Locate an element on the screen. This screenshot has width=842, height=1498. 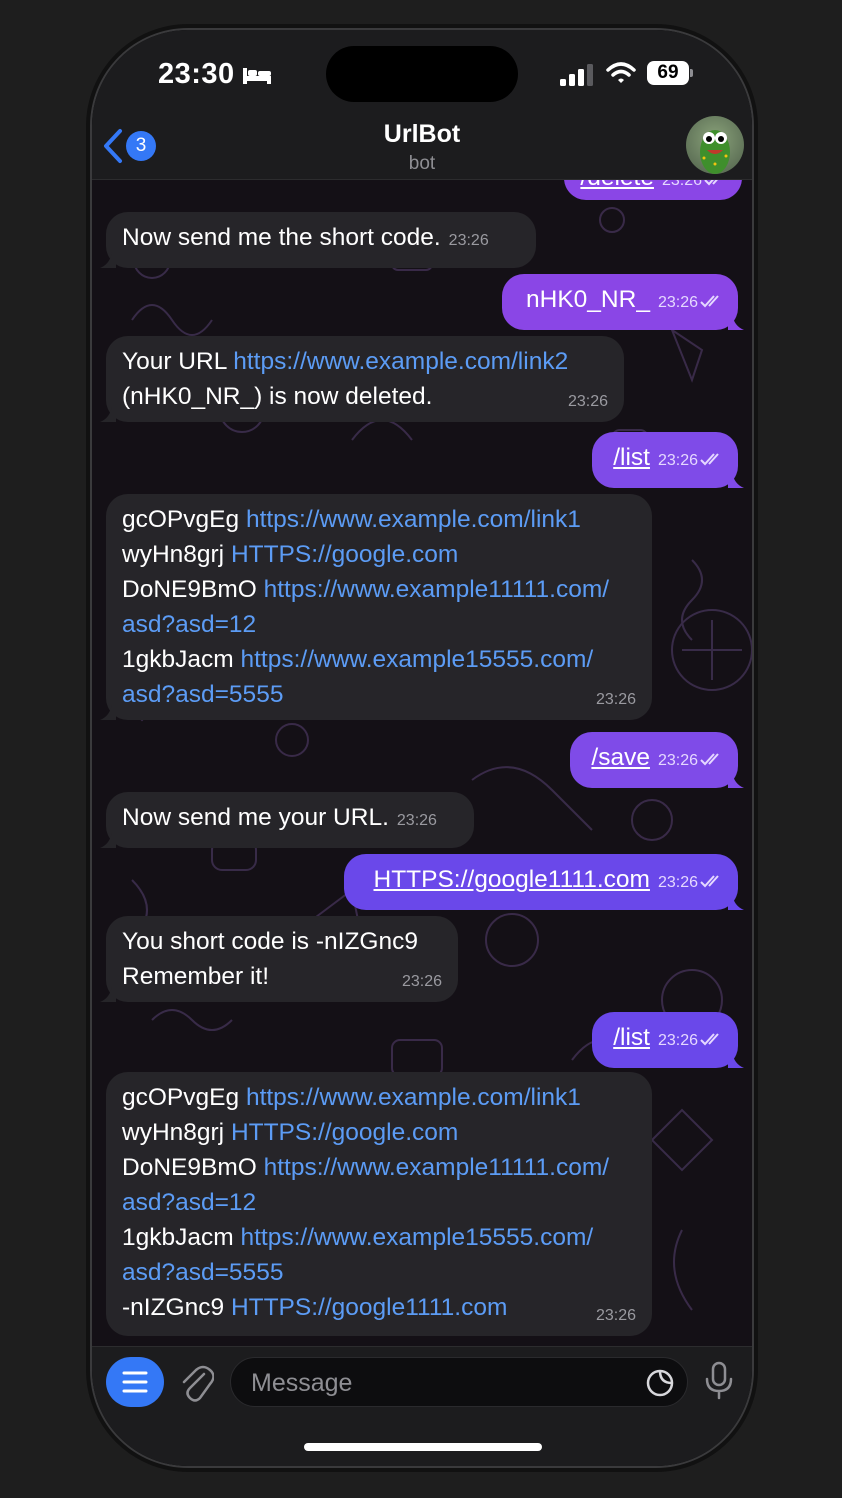
message-outgoing: /delete 23:26 is located at coordinates (653, 190).